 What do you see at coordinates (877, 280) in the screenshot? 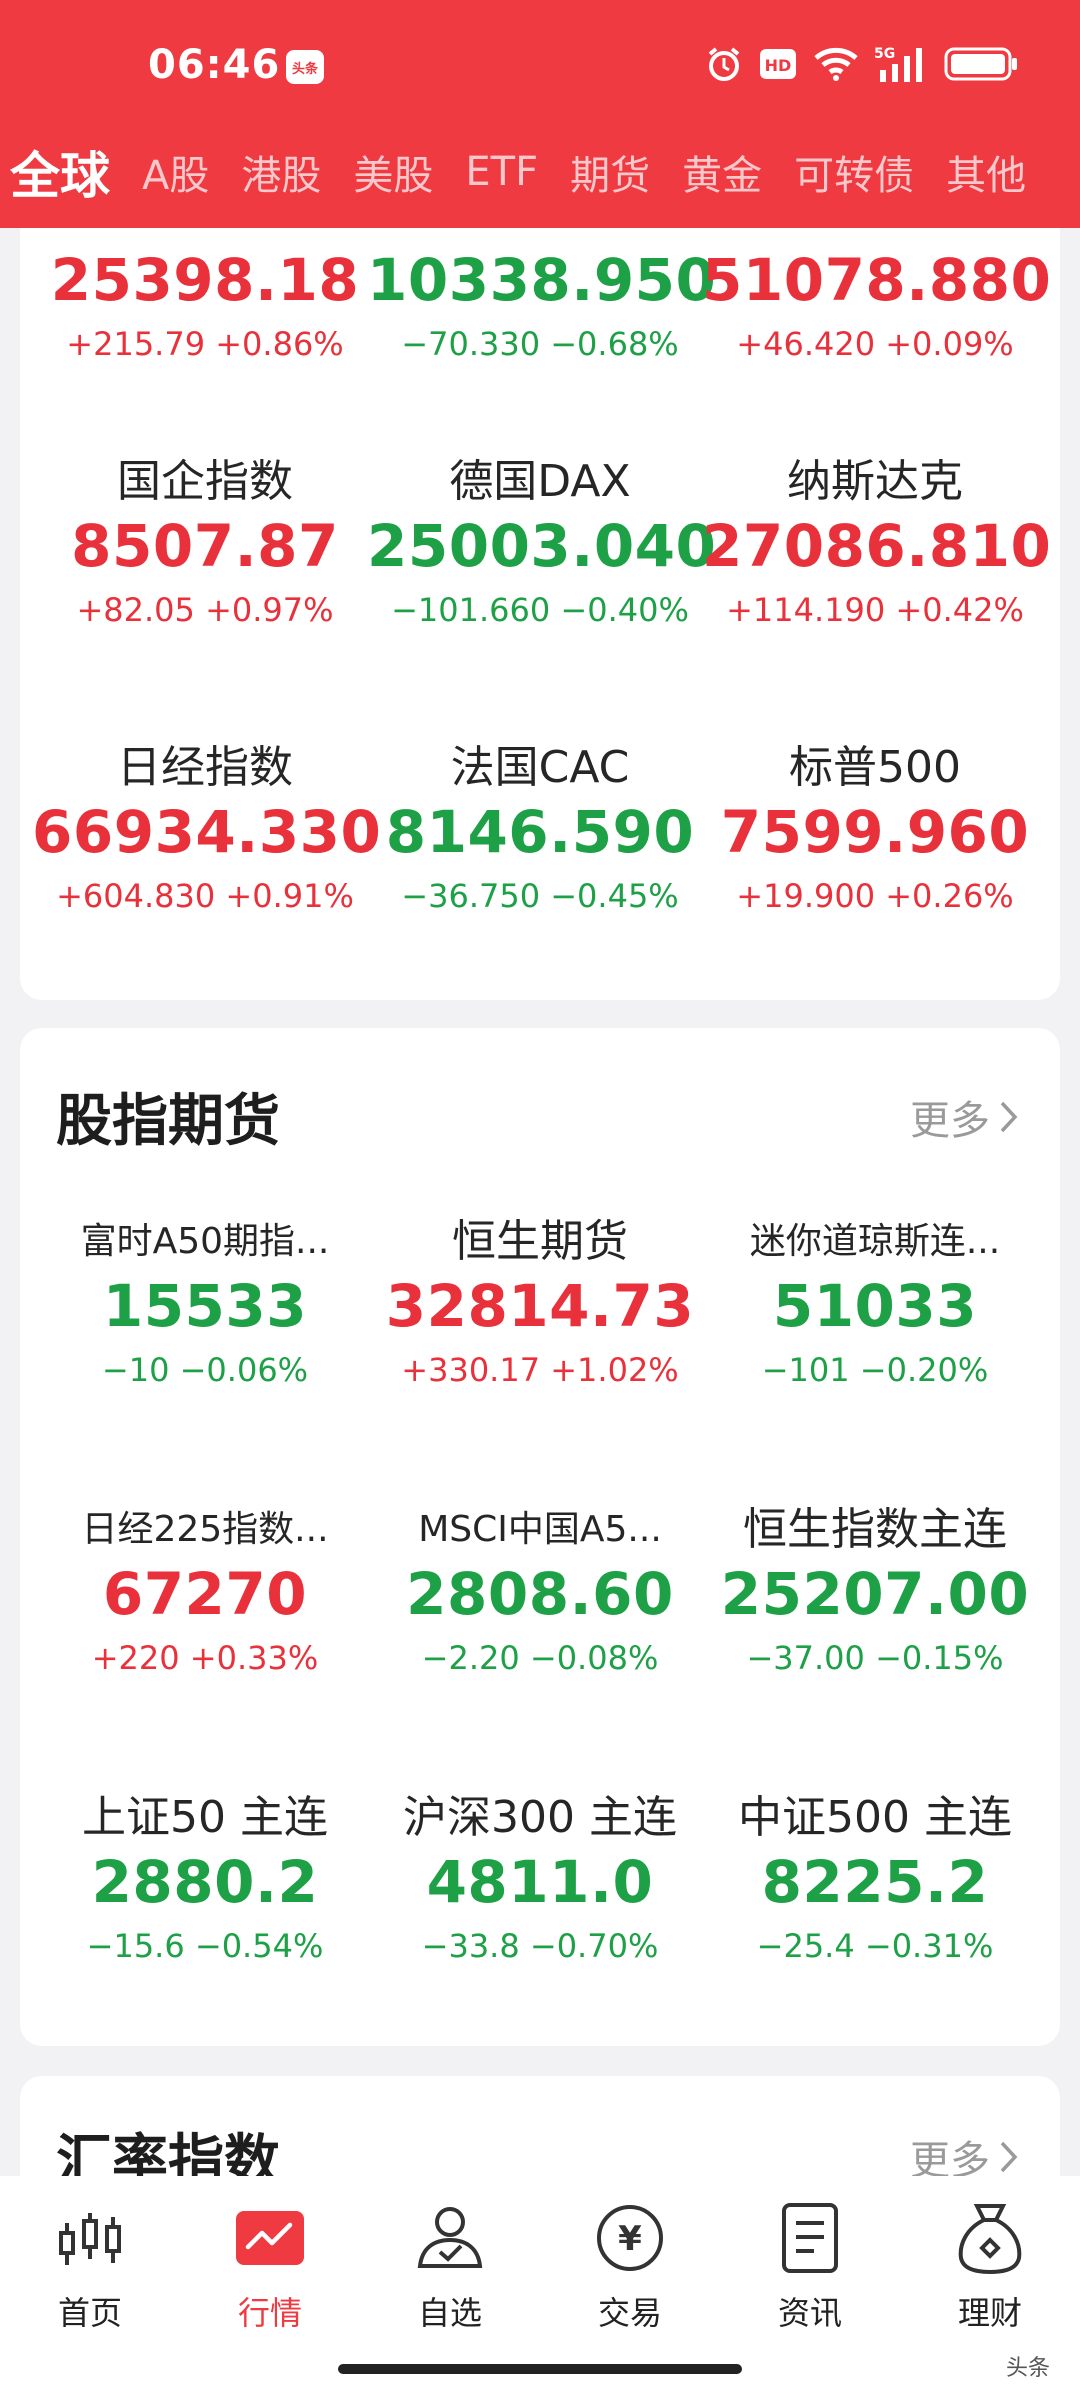
I see `index-price: 51078.880` at bounding box center [877, 280].